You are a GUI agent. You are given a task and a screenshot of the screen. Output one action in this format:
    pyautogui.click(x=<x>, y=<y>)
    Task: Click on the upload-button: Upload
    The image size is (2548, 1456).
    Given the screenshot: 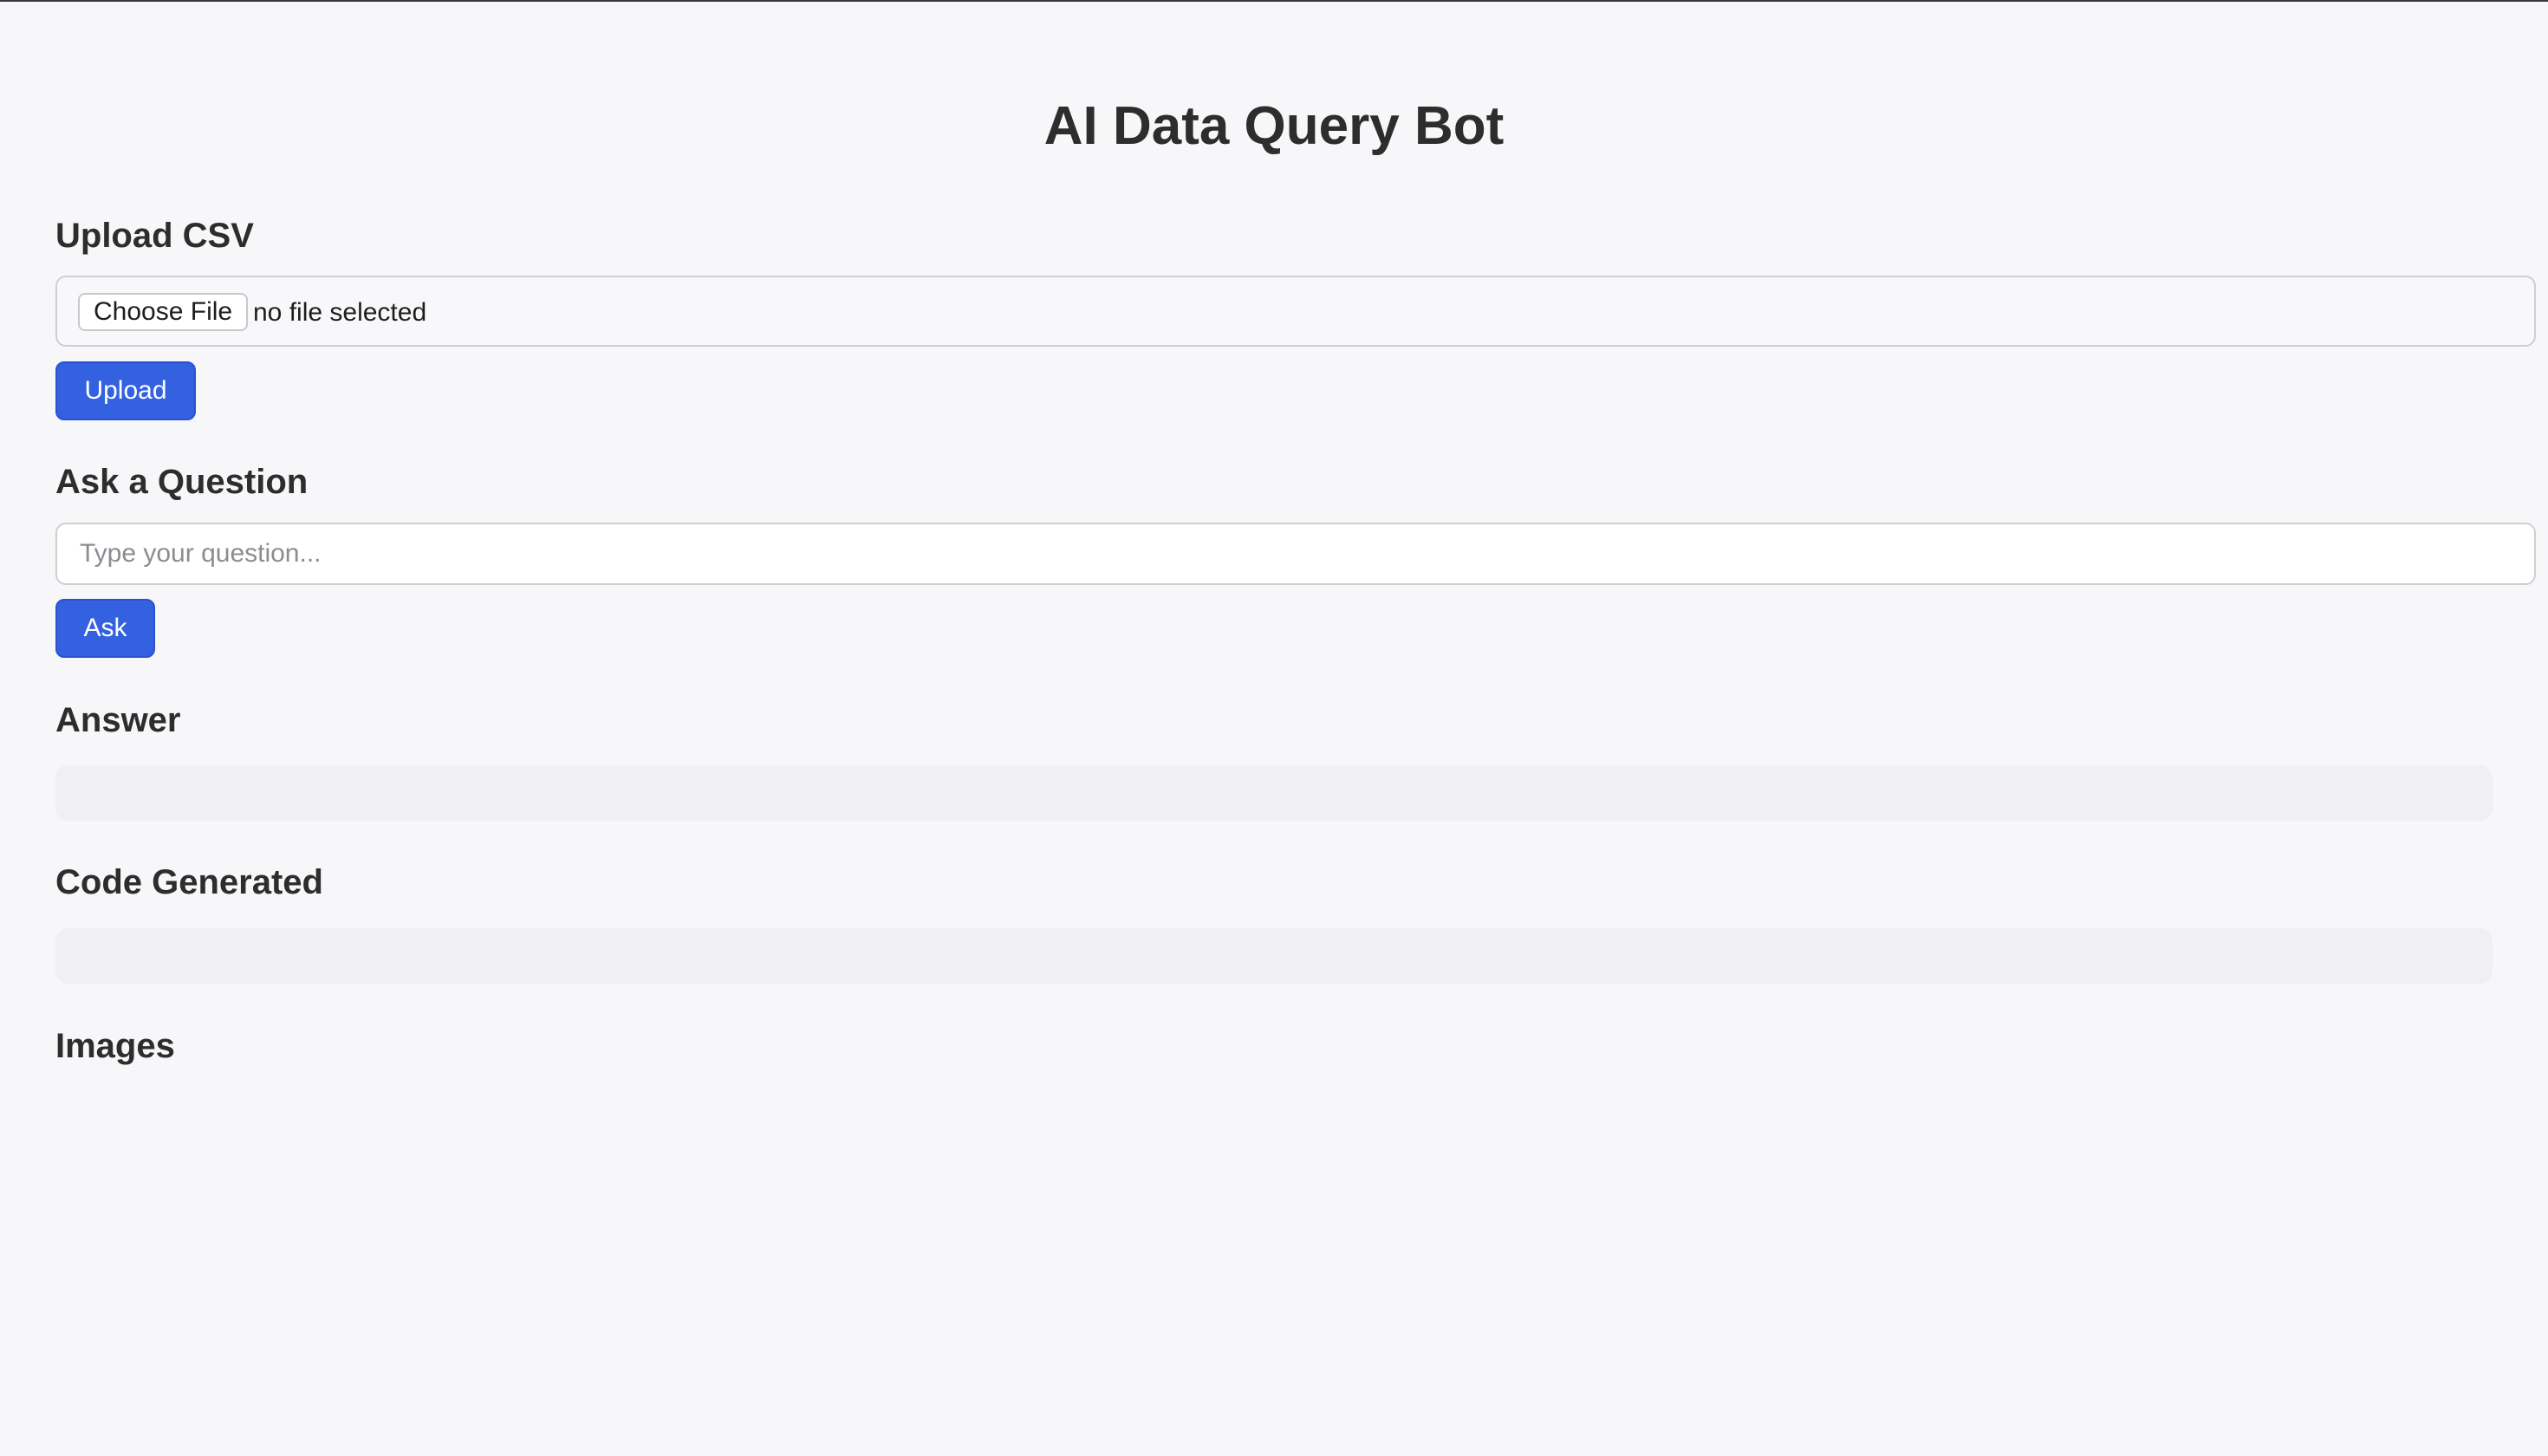 What is the action you would take?
    pyautogui.click(x=125, y=390)
    